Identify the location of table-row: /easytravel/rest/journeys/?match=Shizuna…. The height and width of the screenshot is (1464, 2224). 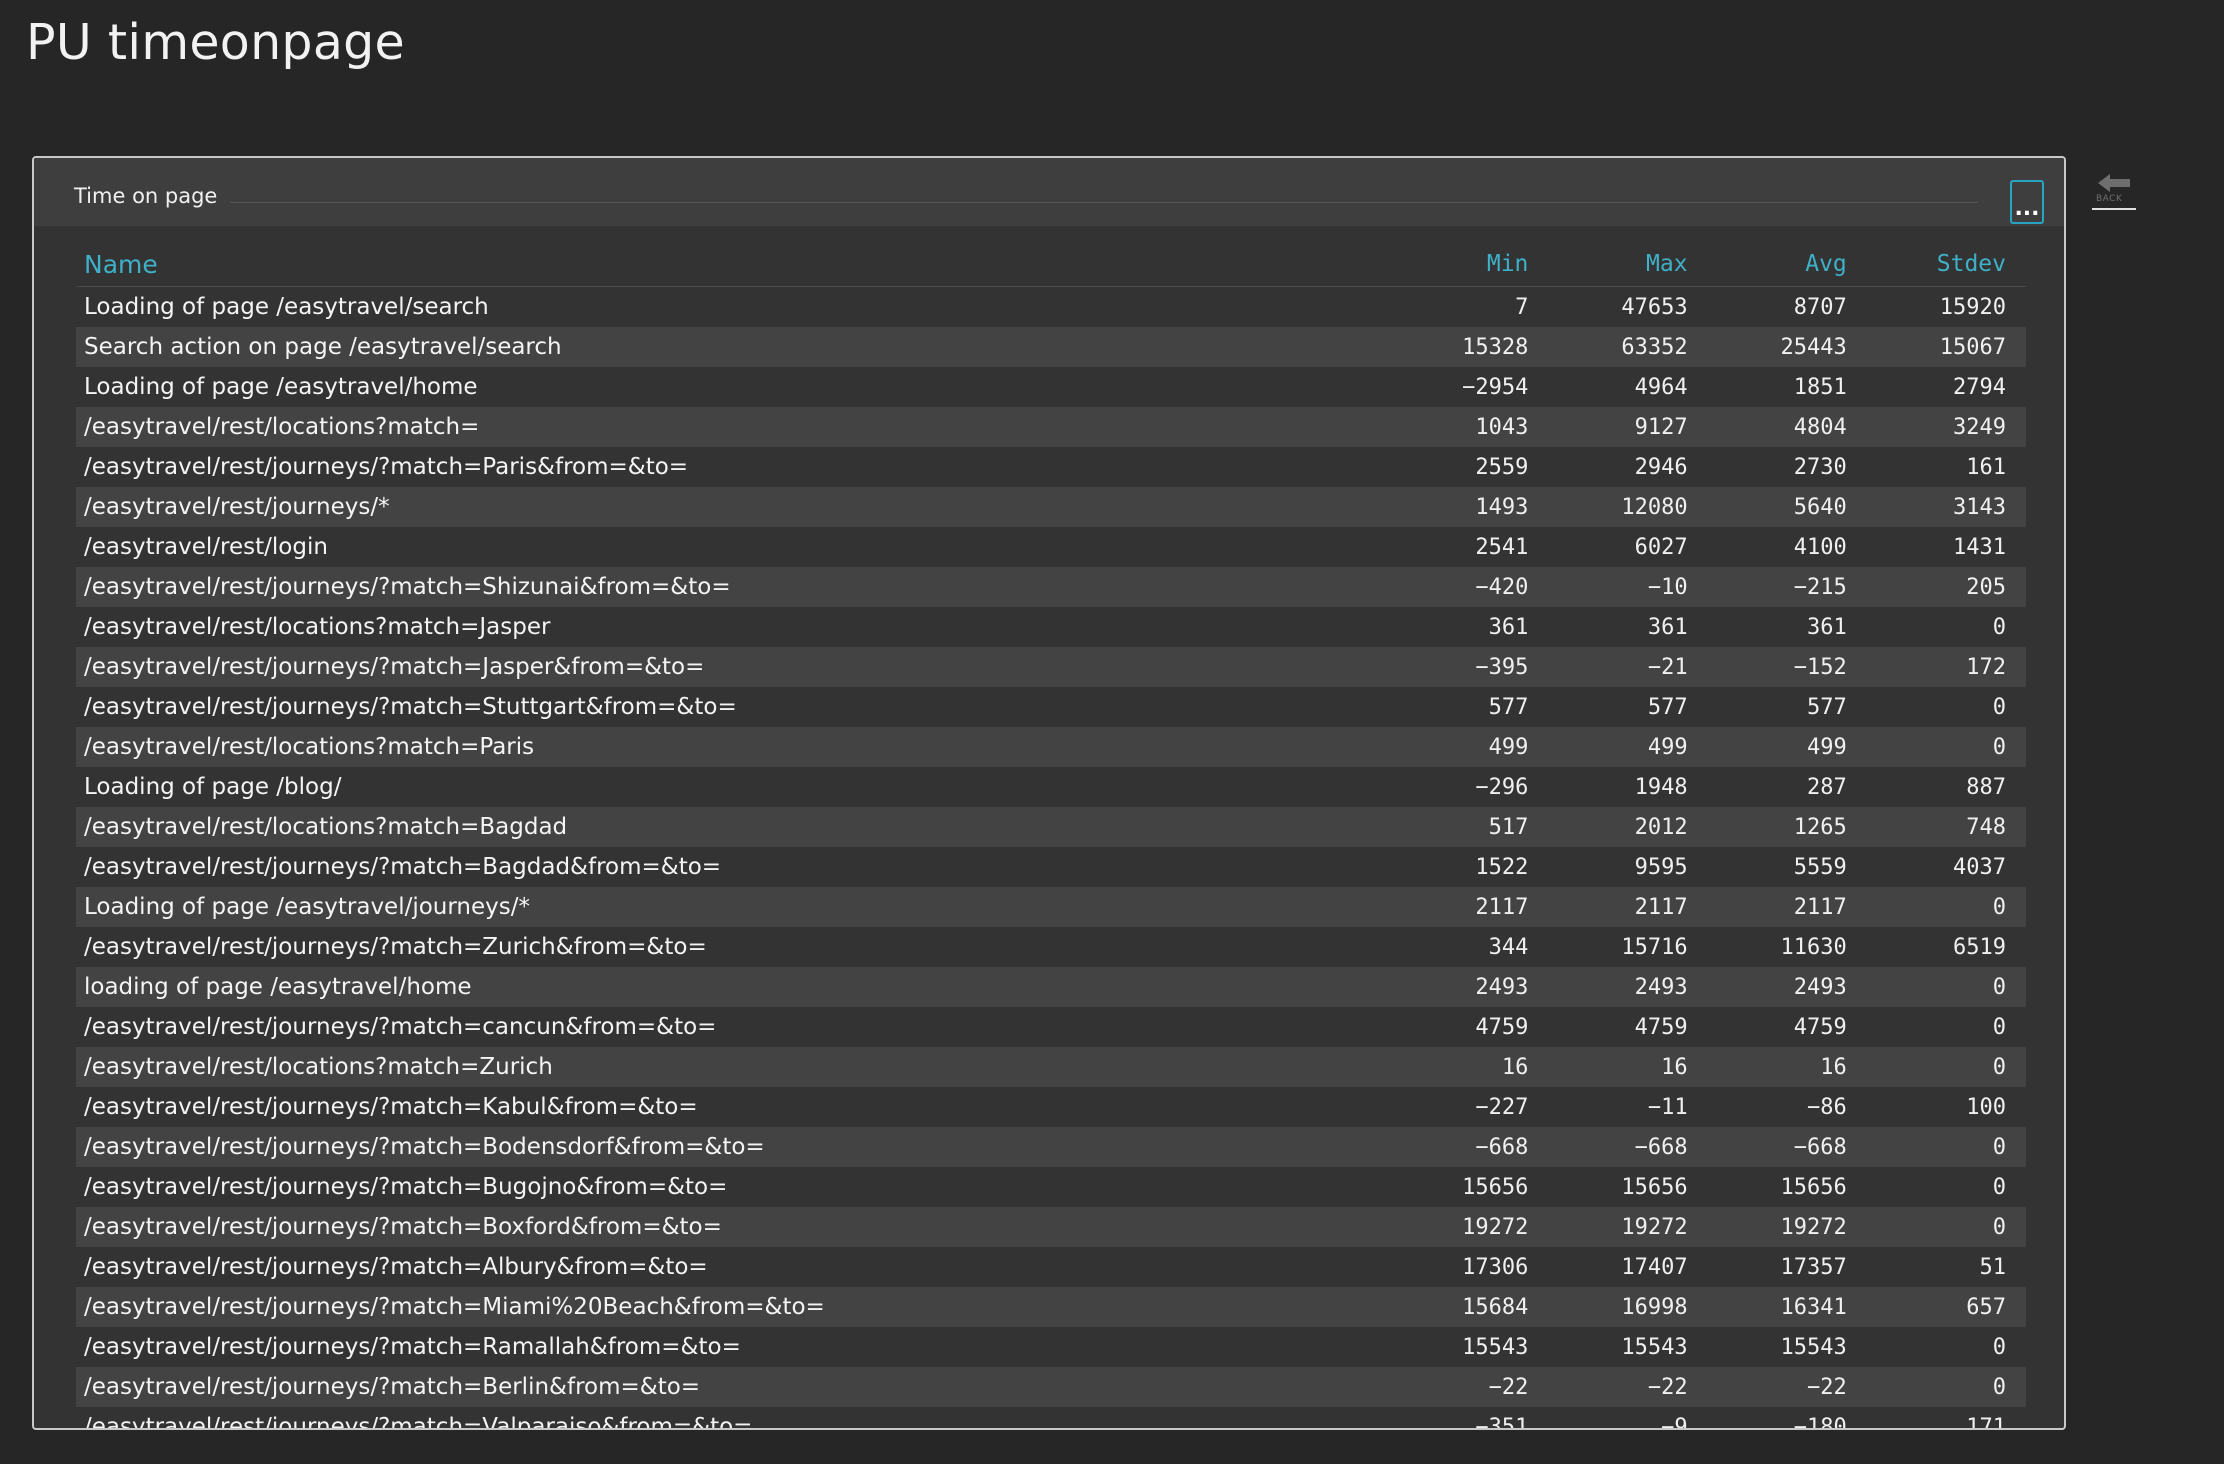
(1051, 587).